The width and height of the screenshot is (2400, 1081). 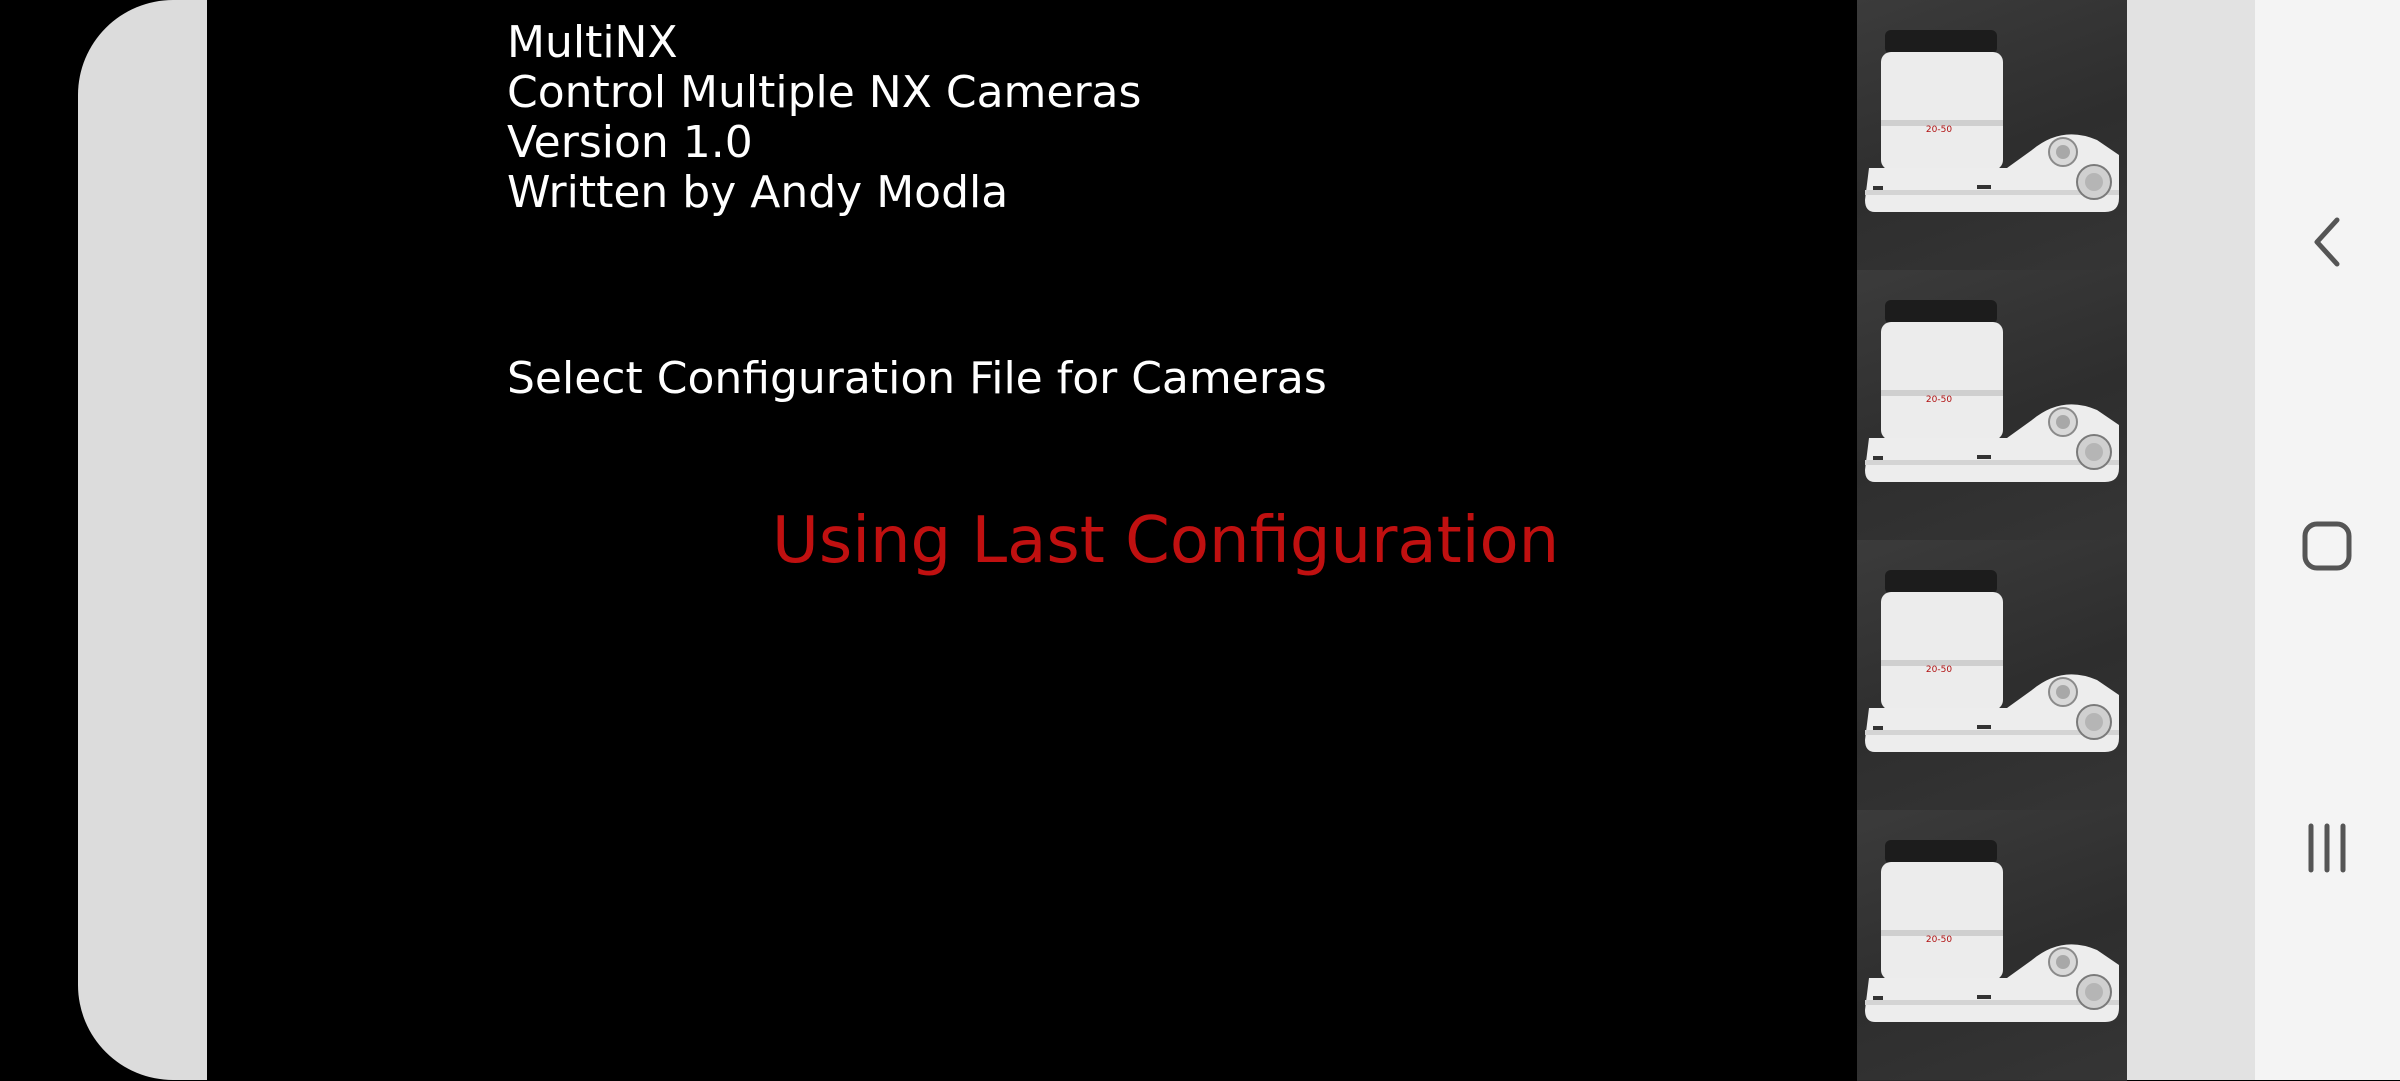 I want to click on select-config-button: Select Configuration File for Cameras, so click(x=917, y=379).